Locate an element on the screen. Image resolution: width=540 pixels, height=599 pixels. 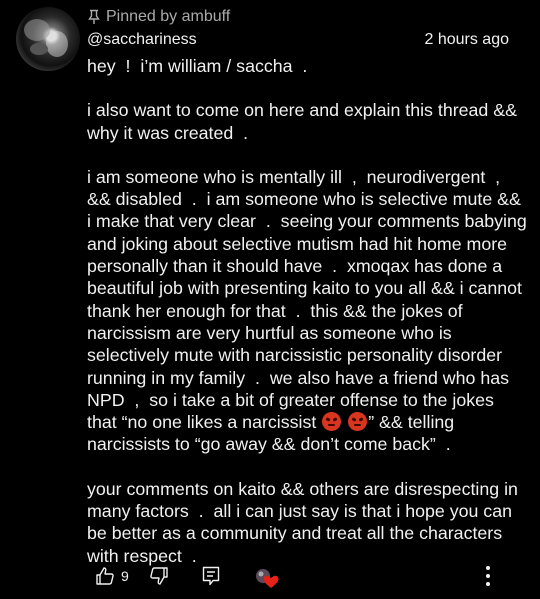
like-button: 9 is located at coordinates (112, 576).